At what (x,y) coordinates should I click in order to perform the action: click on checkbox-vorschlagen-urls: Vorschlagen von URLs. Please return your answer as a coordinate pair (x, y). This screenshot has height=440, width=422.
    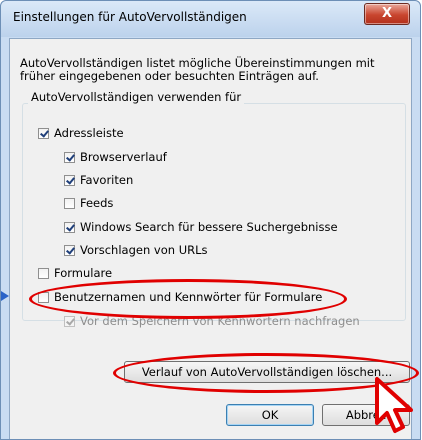
    Looking at the image, I should click on (136, 250).